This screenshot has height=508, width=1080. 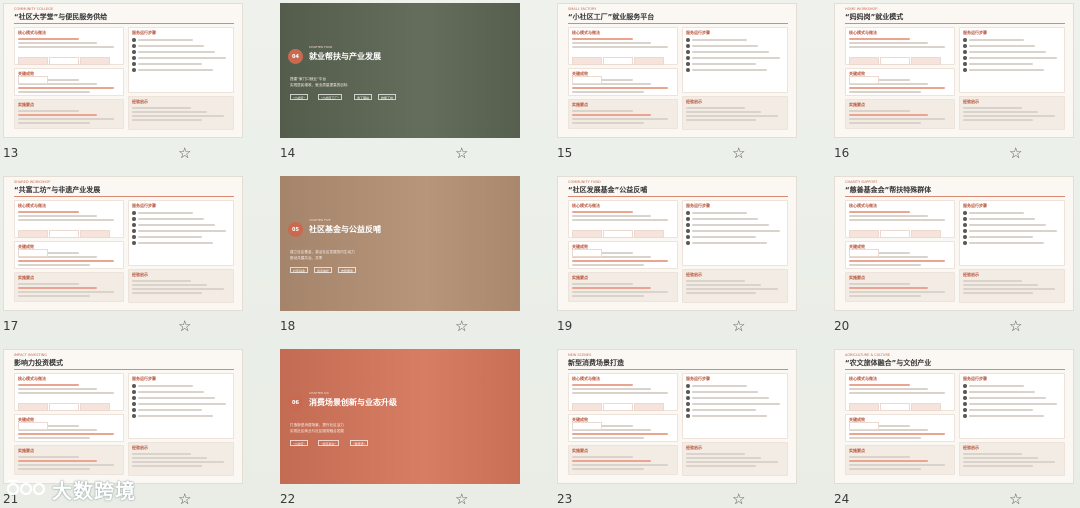 I want to click on left-column: 核心模式与做法 关键成效 实施要点, so click(x=900, y=79).